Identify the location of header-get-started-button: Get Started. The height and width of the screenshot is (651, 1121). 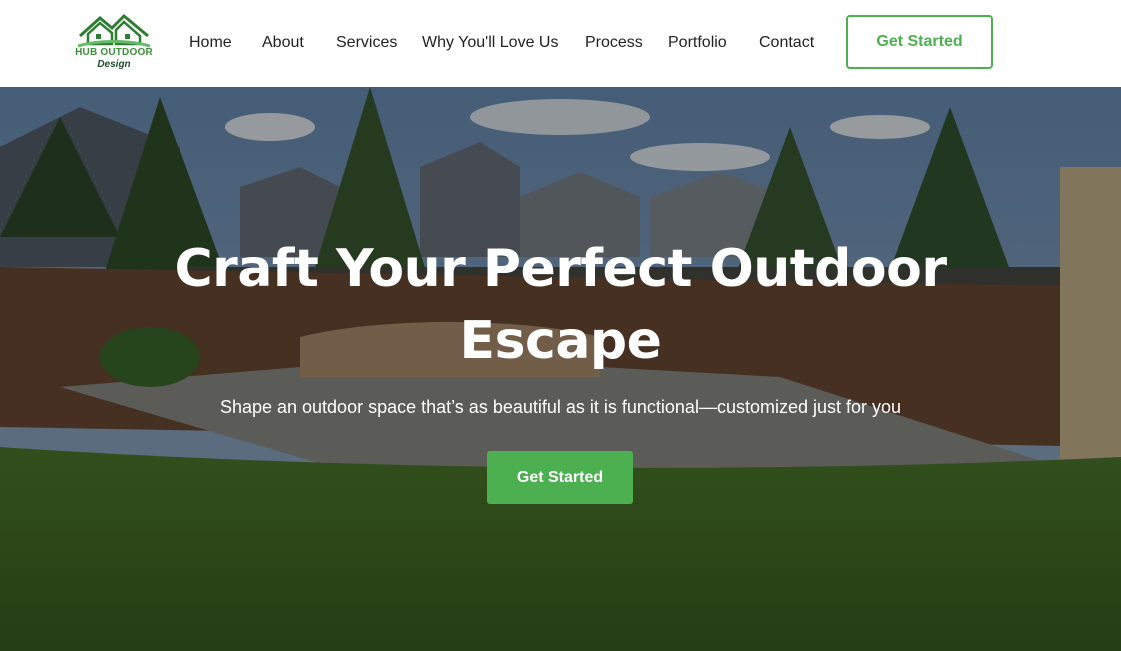
(919, 42).